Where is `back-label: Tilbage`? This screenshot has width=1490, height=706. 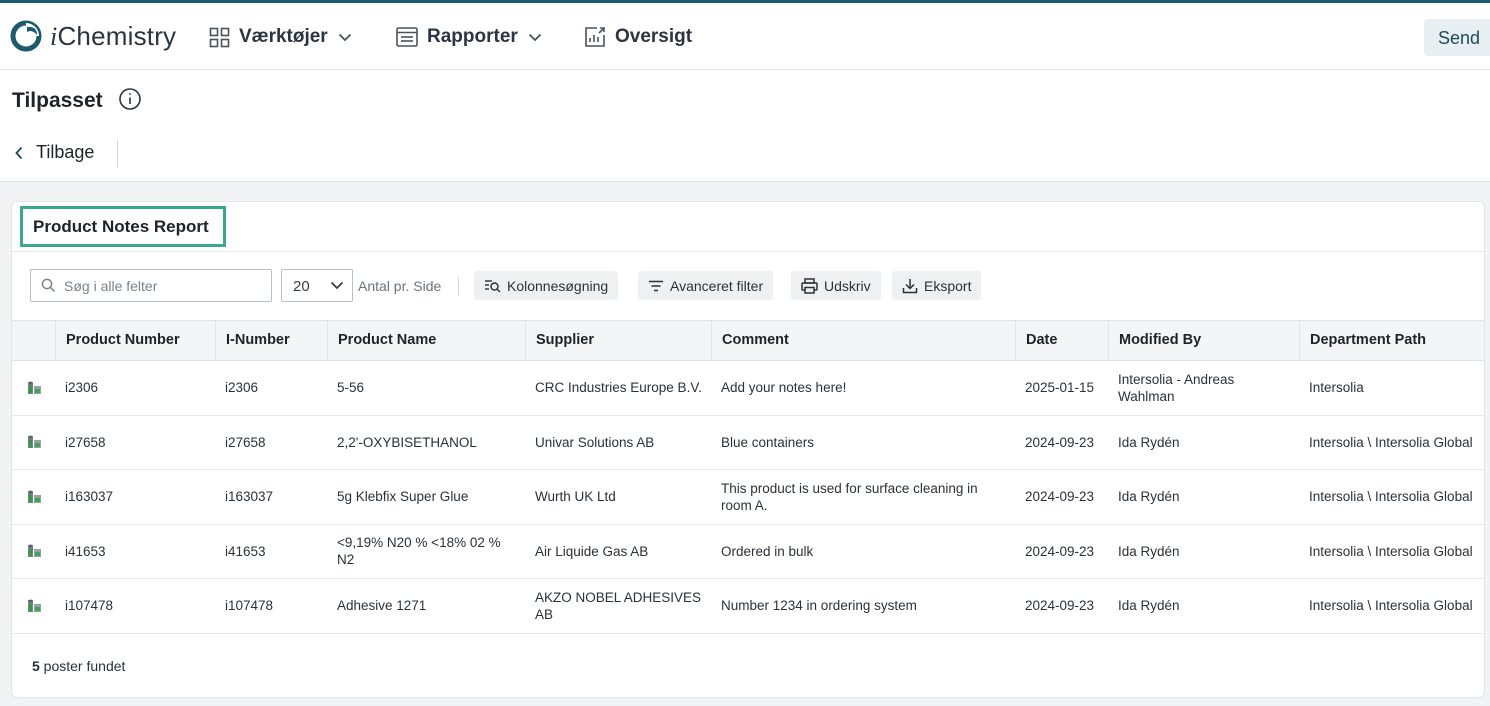
back-label: Tilbage is located at coordinates (65, 152).